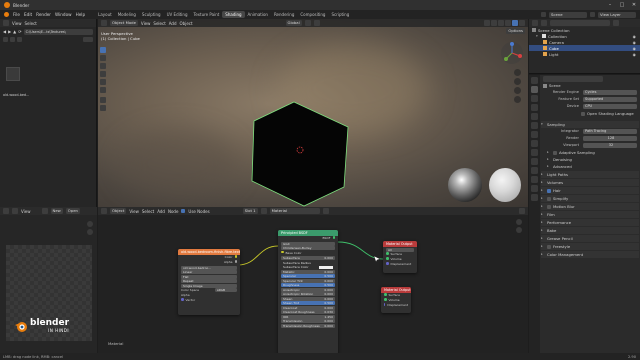  Describe the element at coordinates (534, 80) in the screenshot. I see `tool-tab-icon` at that location.